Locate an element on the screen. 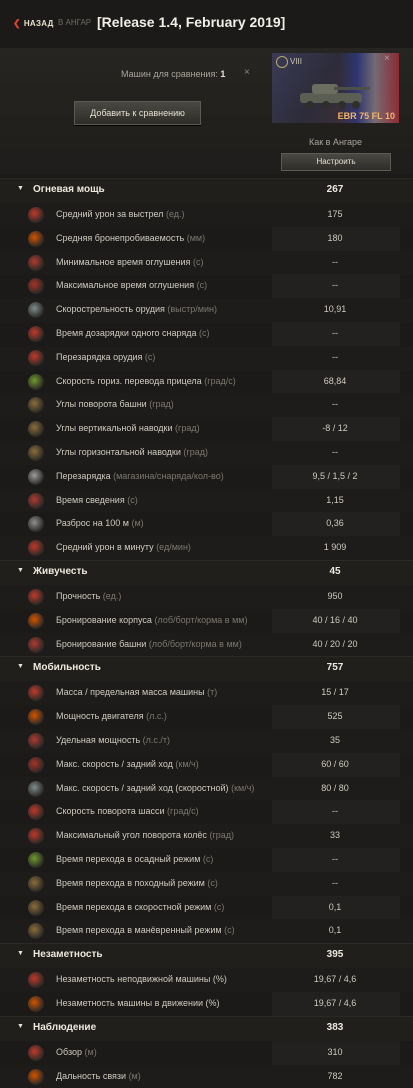  stat-row: Время перехода в походный режим (с) -- is located at coordinates (206, 884).